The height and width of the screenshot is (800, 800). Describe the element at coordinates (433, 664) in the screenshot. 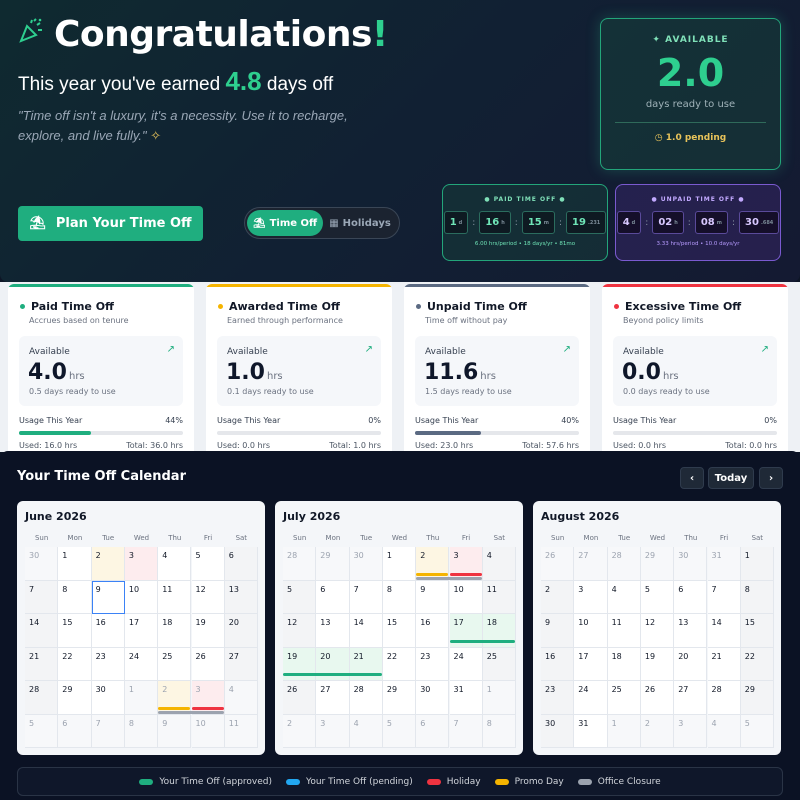

I see `calendar-day: 23` at that location.